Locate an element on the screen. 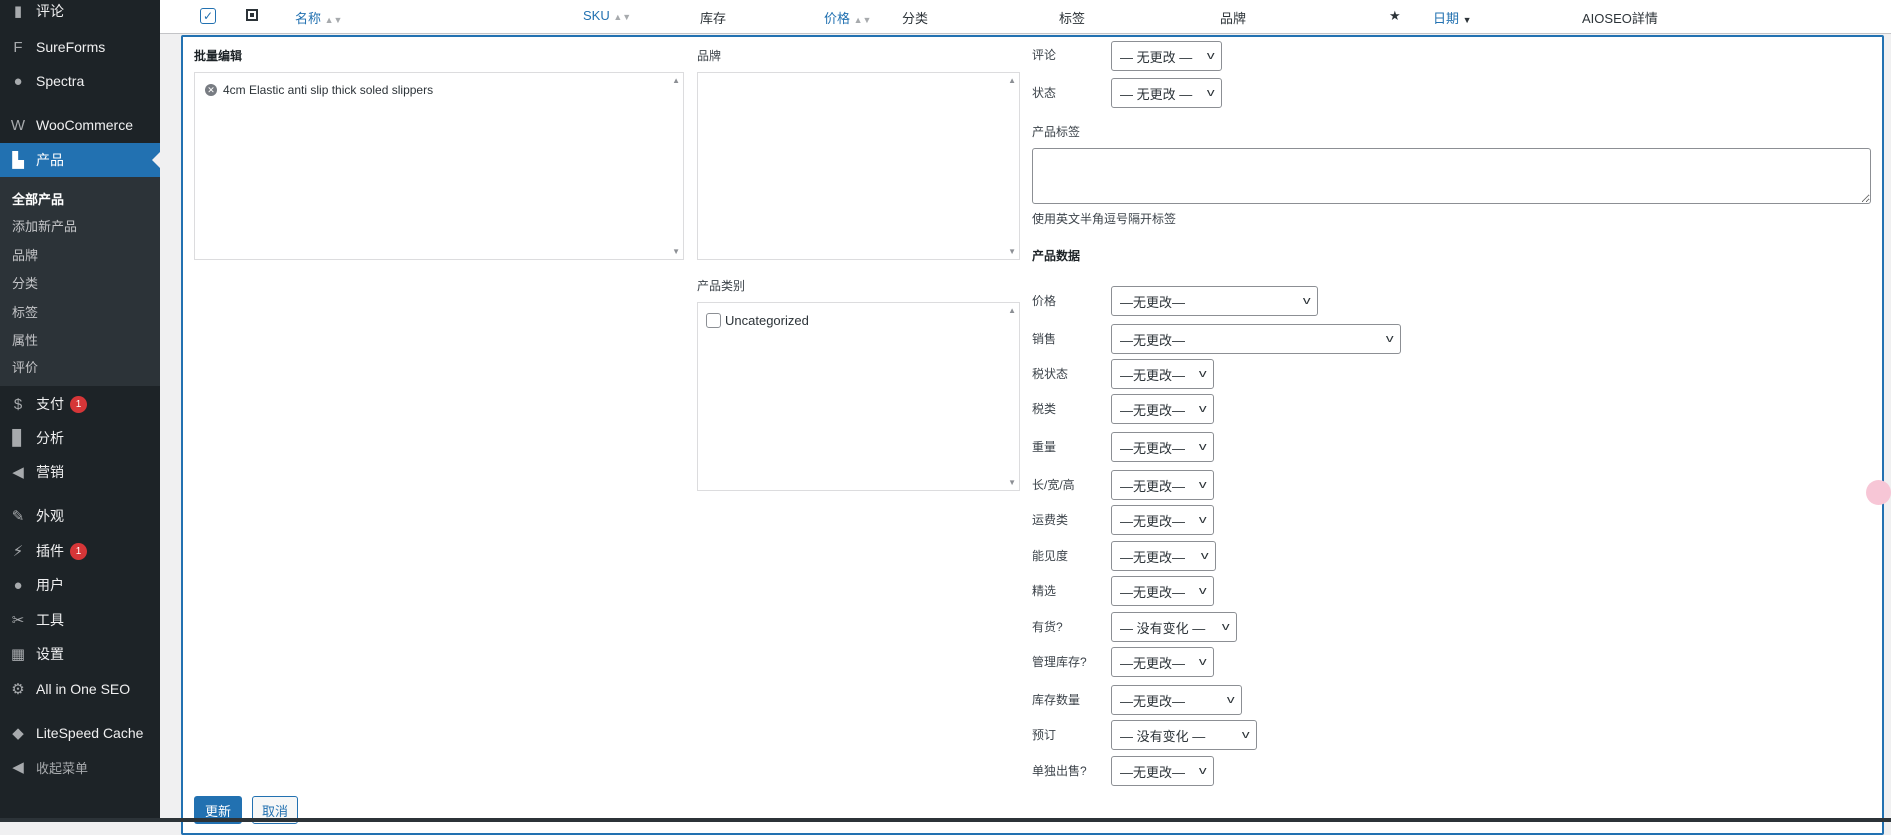  sidebar-item-5: $ 支付 1 is located at coordinates (80, 404).